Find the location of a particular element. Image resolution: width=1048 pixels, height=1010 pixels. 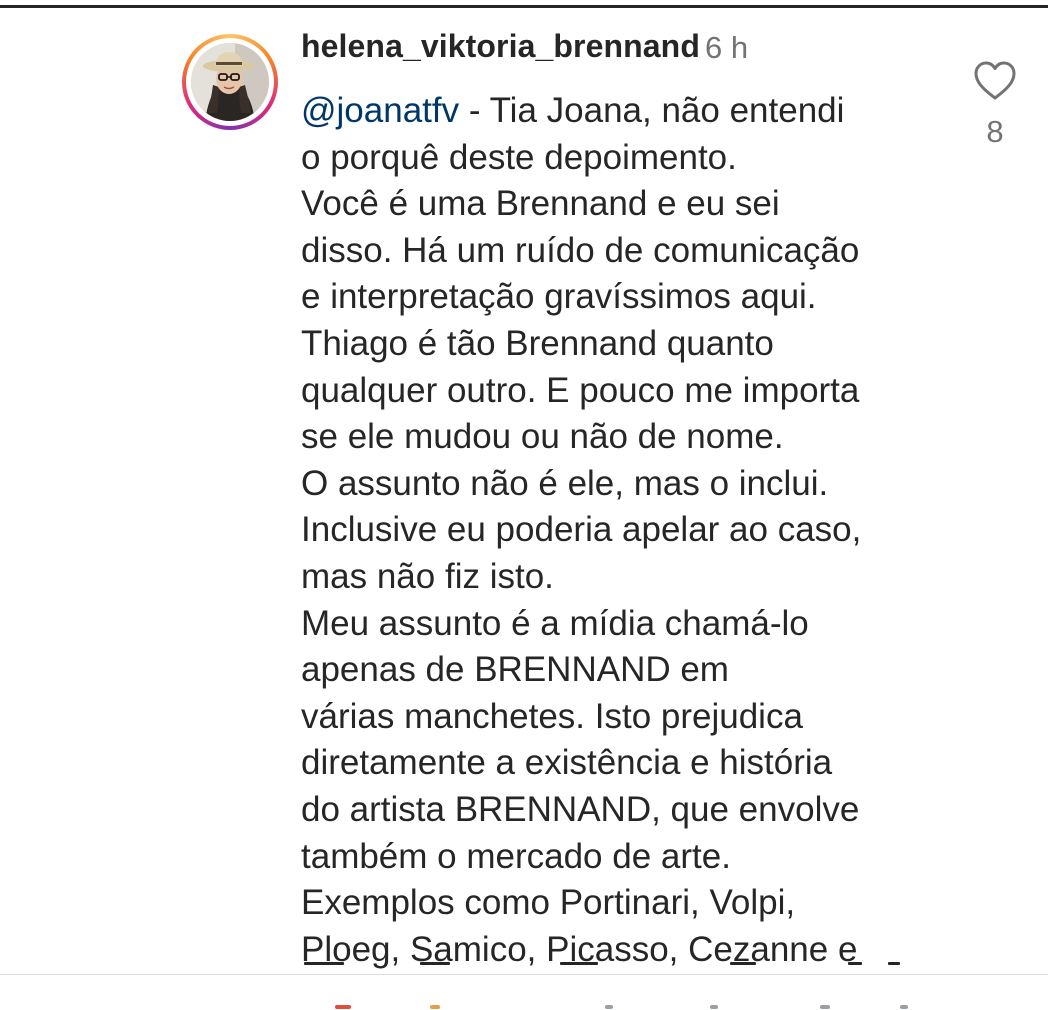

comment-line: mas não fiz isto. is located at coordinates (427, 576).